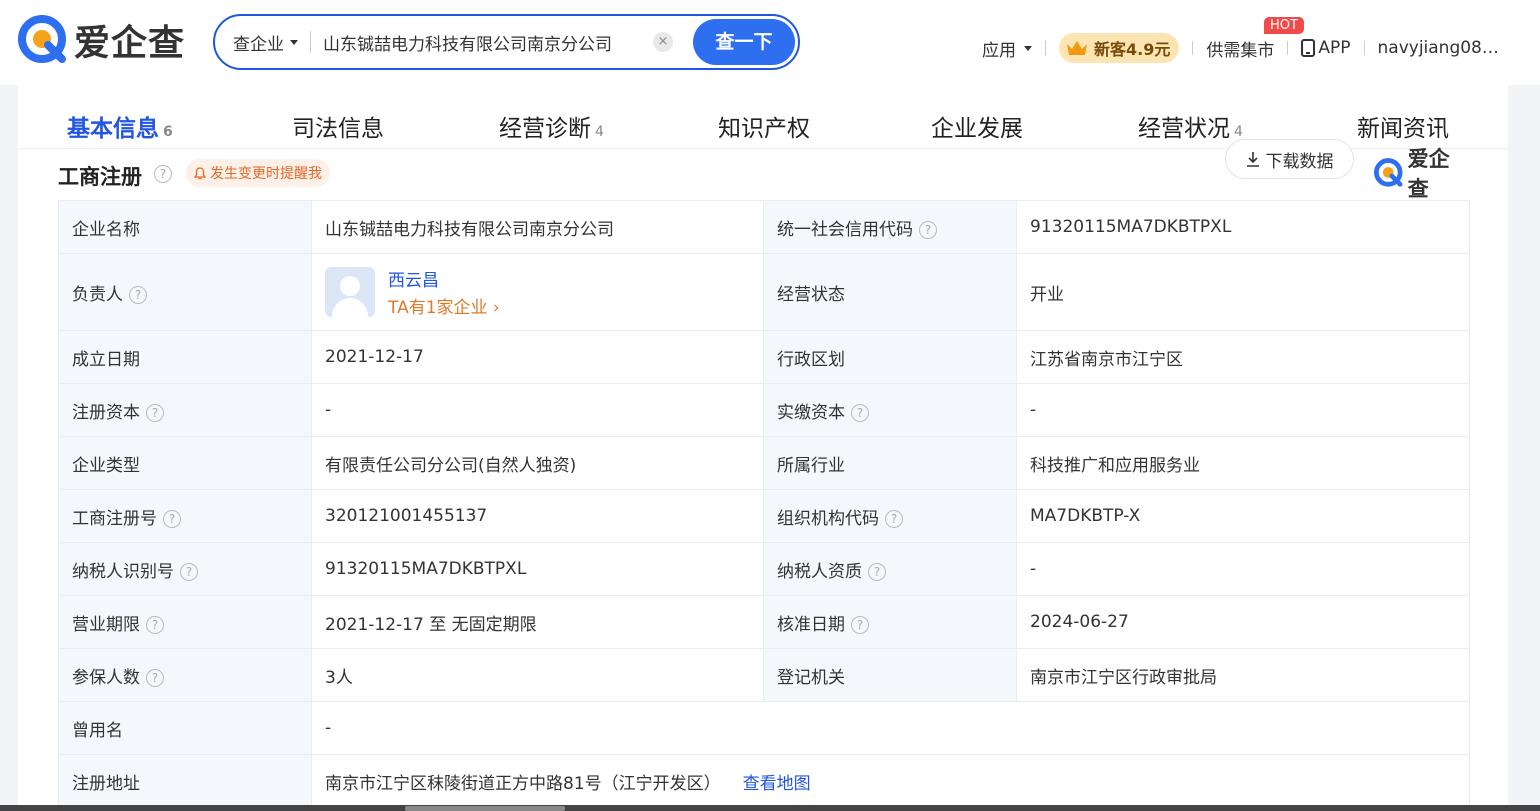  I want to click on table-row: 注册资本? - 实缴资本? -, so click(764, 410).